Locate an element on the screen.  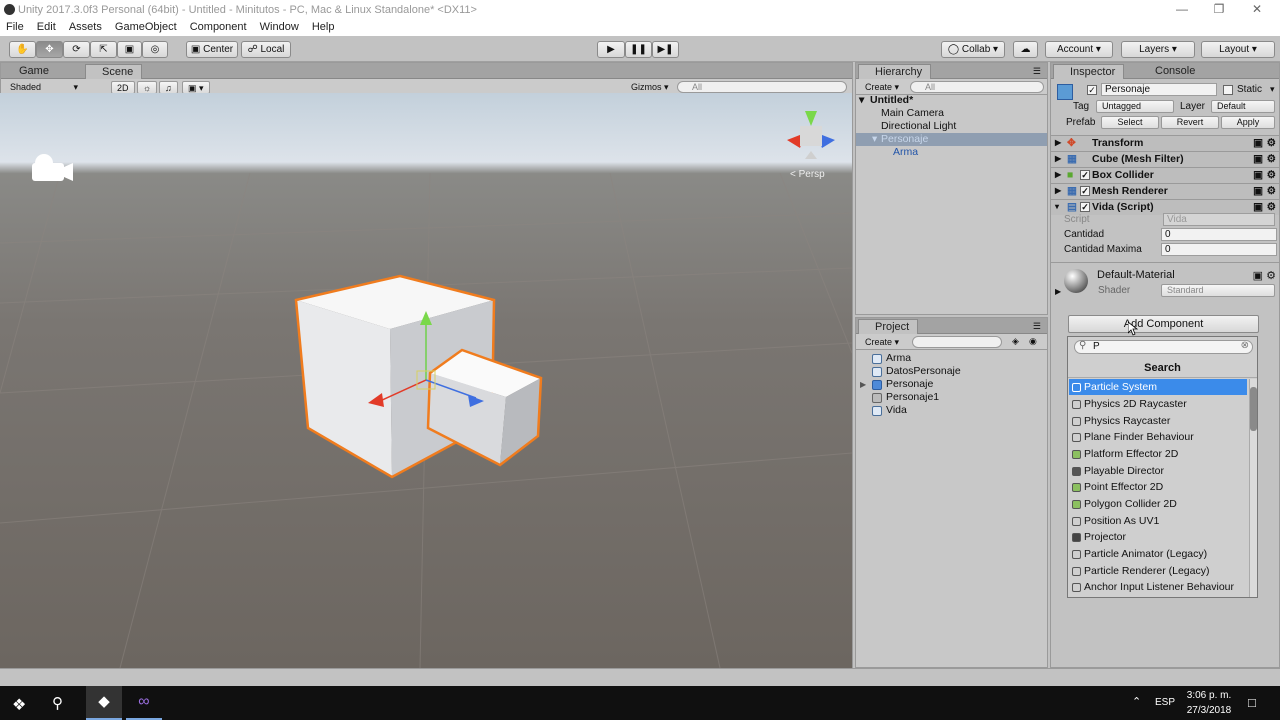
scene-search-input: All is located at coordinates (762, 87).